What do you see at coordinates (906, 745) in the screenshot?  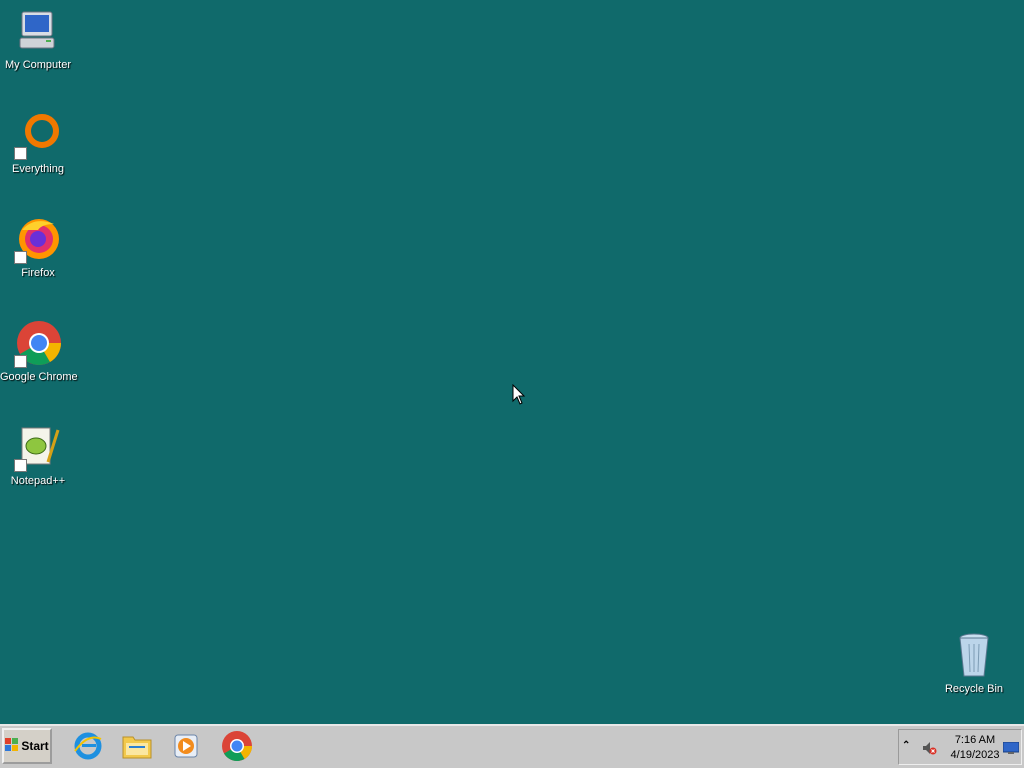 I see `show-hidden-icons-icon: ⌃` at bounding box center [906, 745].